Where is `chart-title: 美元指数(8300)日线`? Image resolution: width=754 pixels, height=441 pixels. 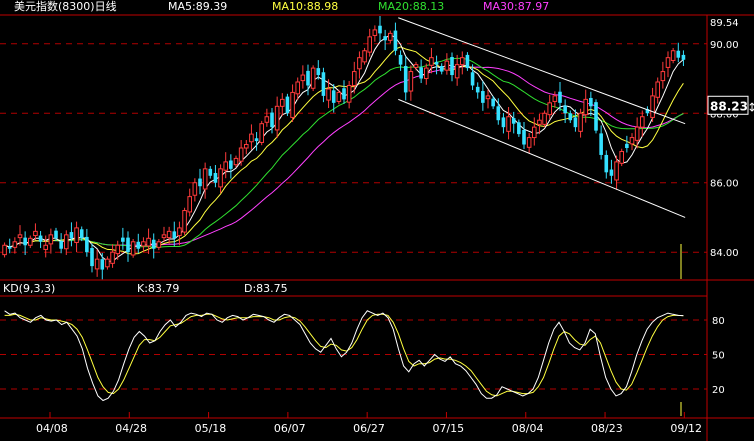
chart-title: 美元指数(8300)日线 is located at coordinates (65, 6).